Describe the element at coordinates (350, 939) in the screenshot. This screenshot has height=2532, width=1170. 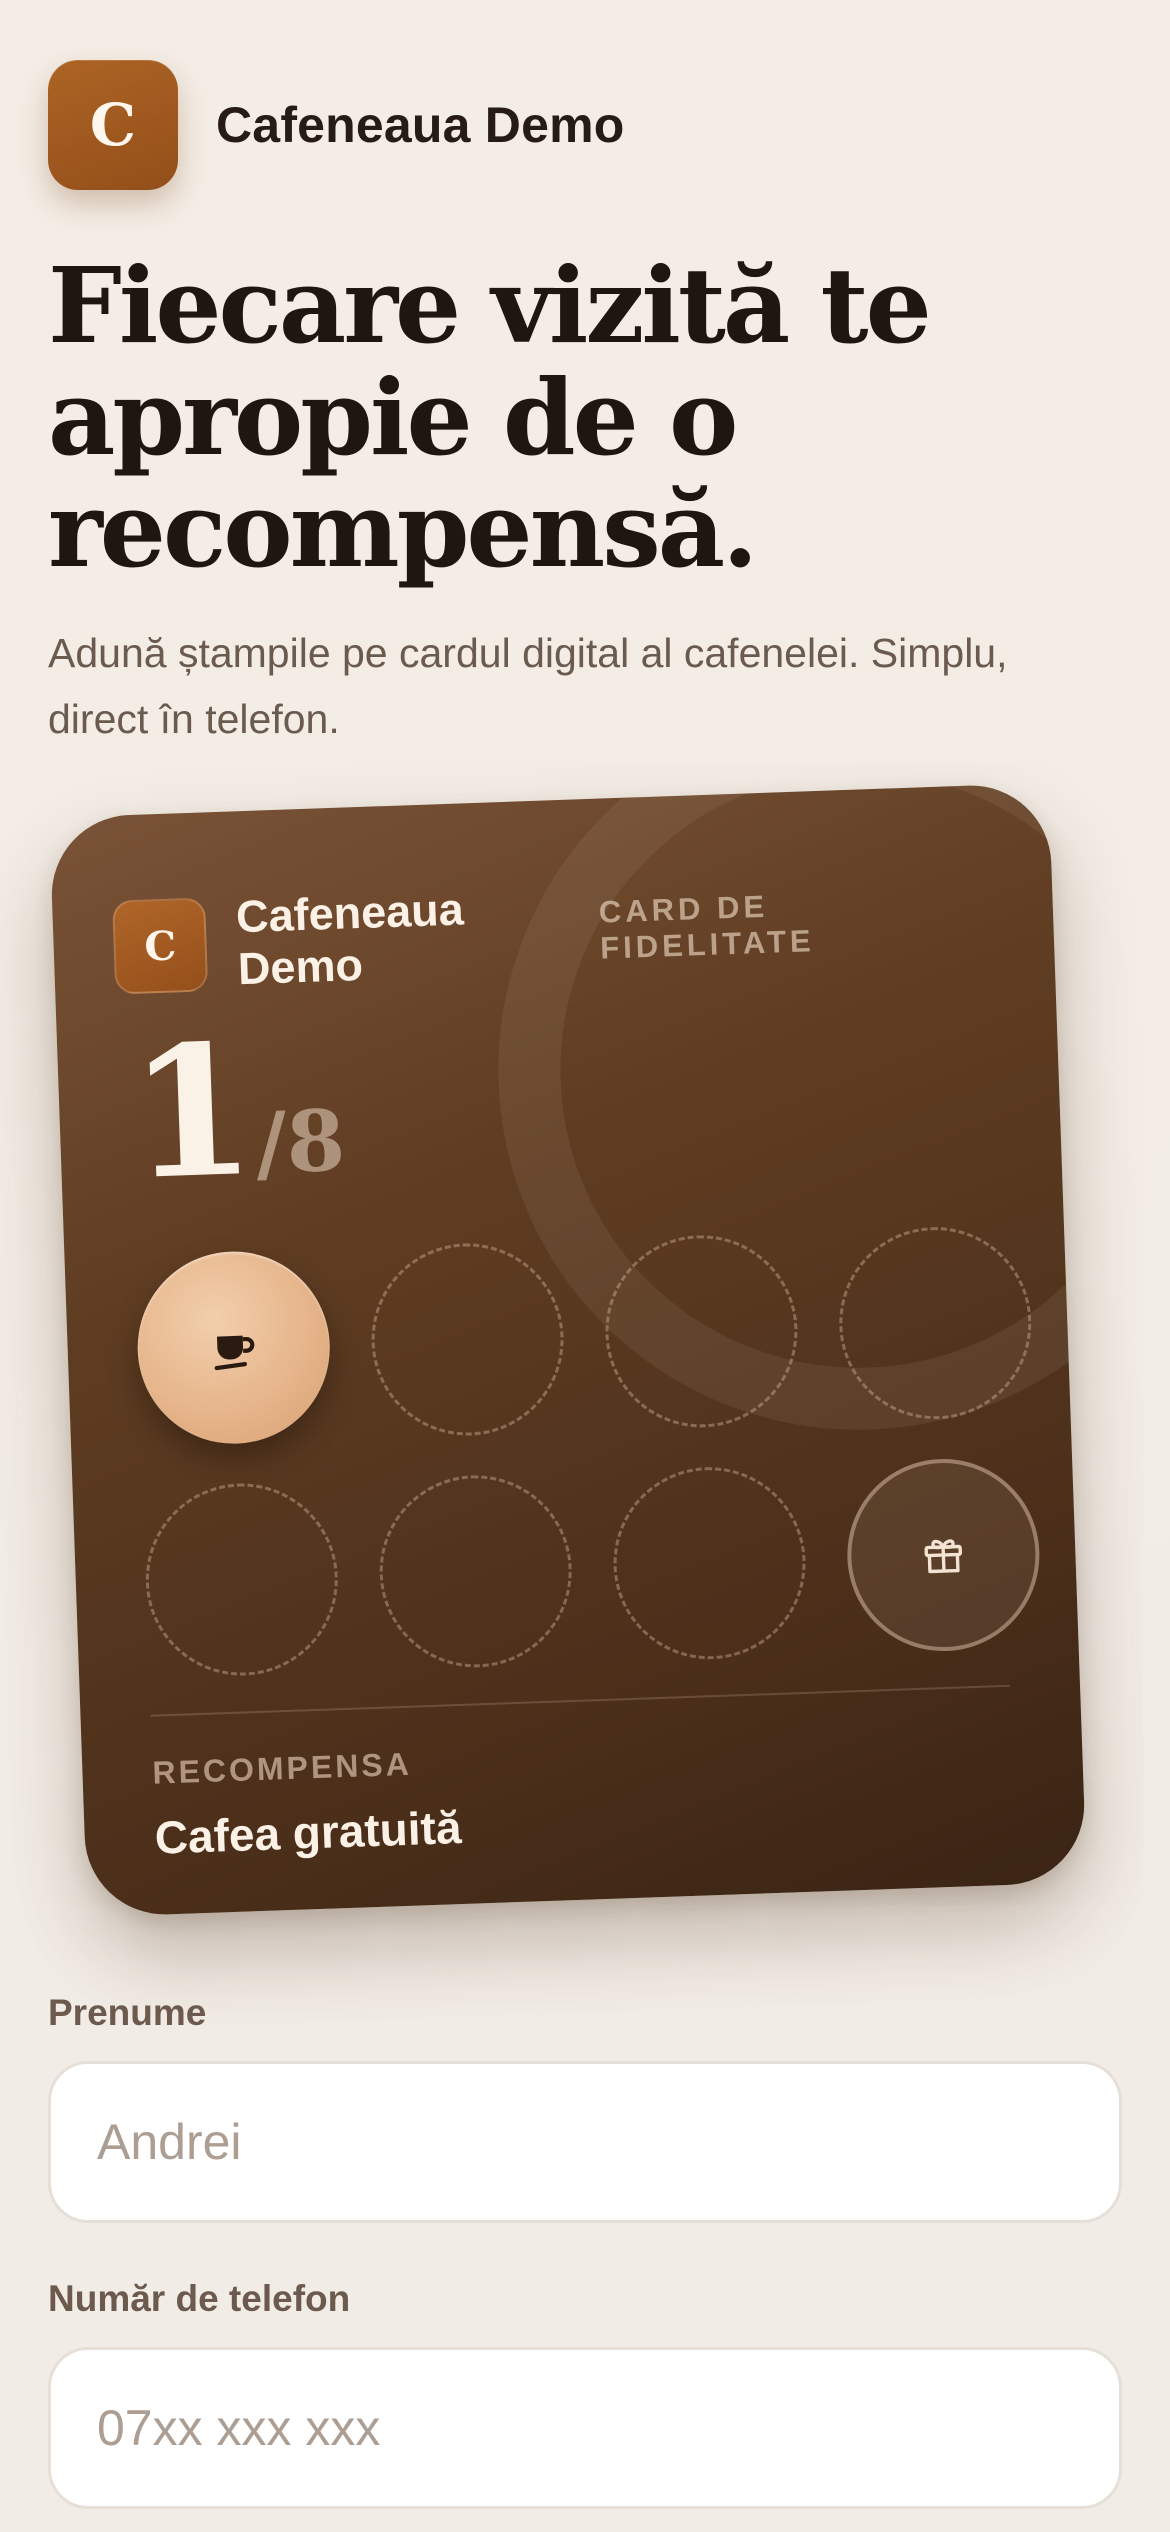
I see `card-brand-name: Cafeneaua Demo` at that location.